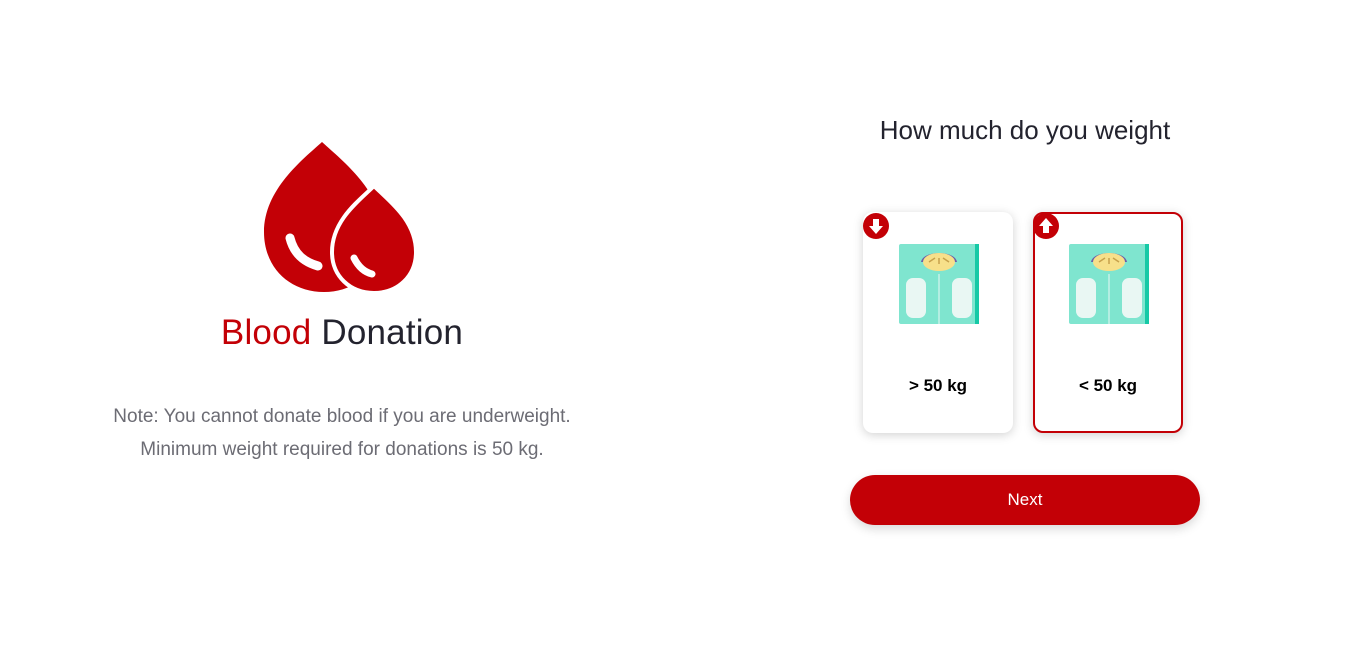 The image size is (1366, 657). I want to click on brand-rest-word: Donation, so click(392, 332).